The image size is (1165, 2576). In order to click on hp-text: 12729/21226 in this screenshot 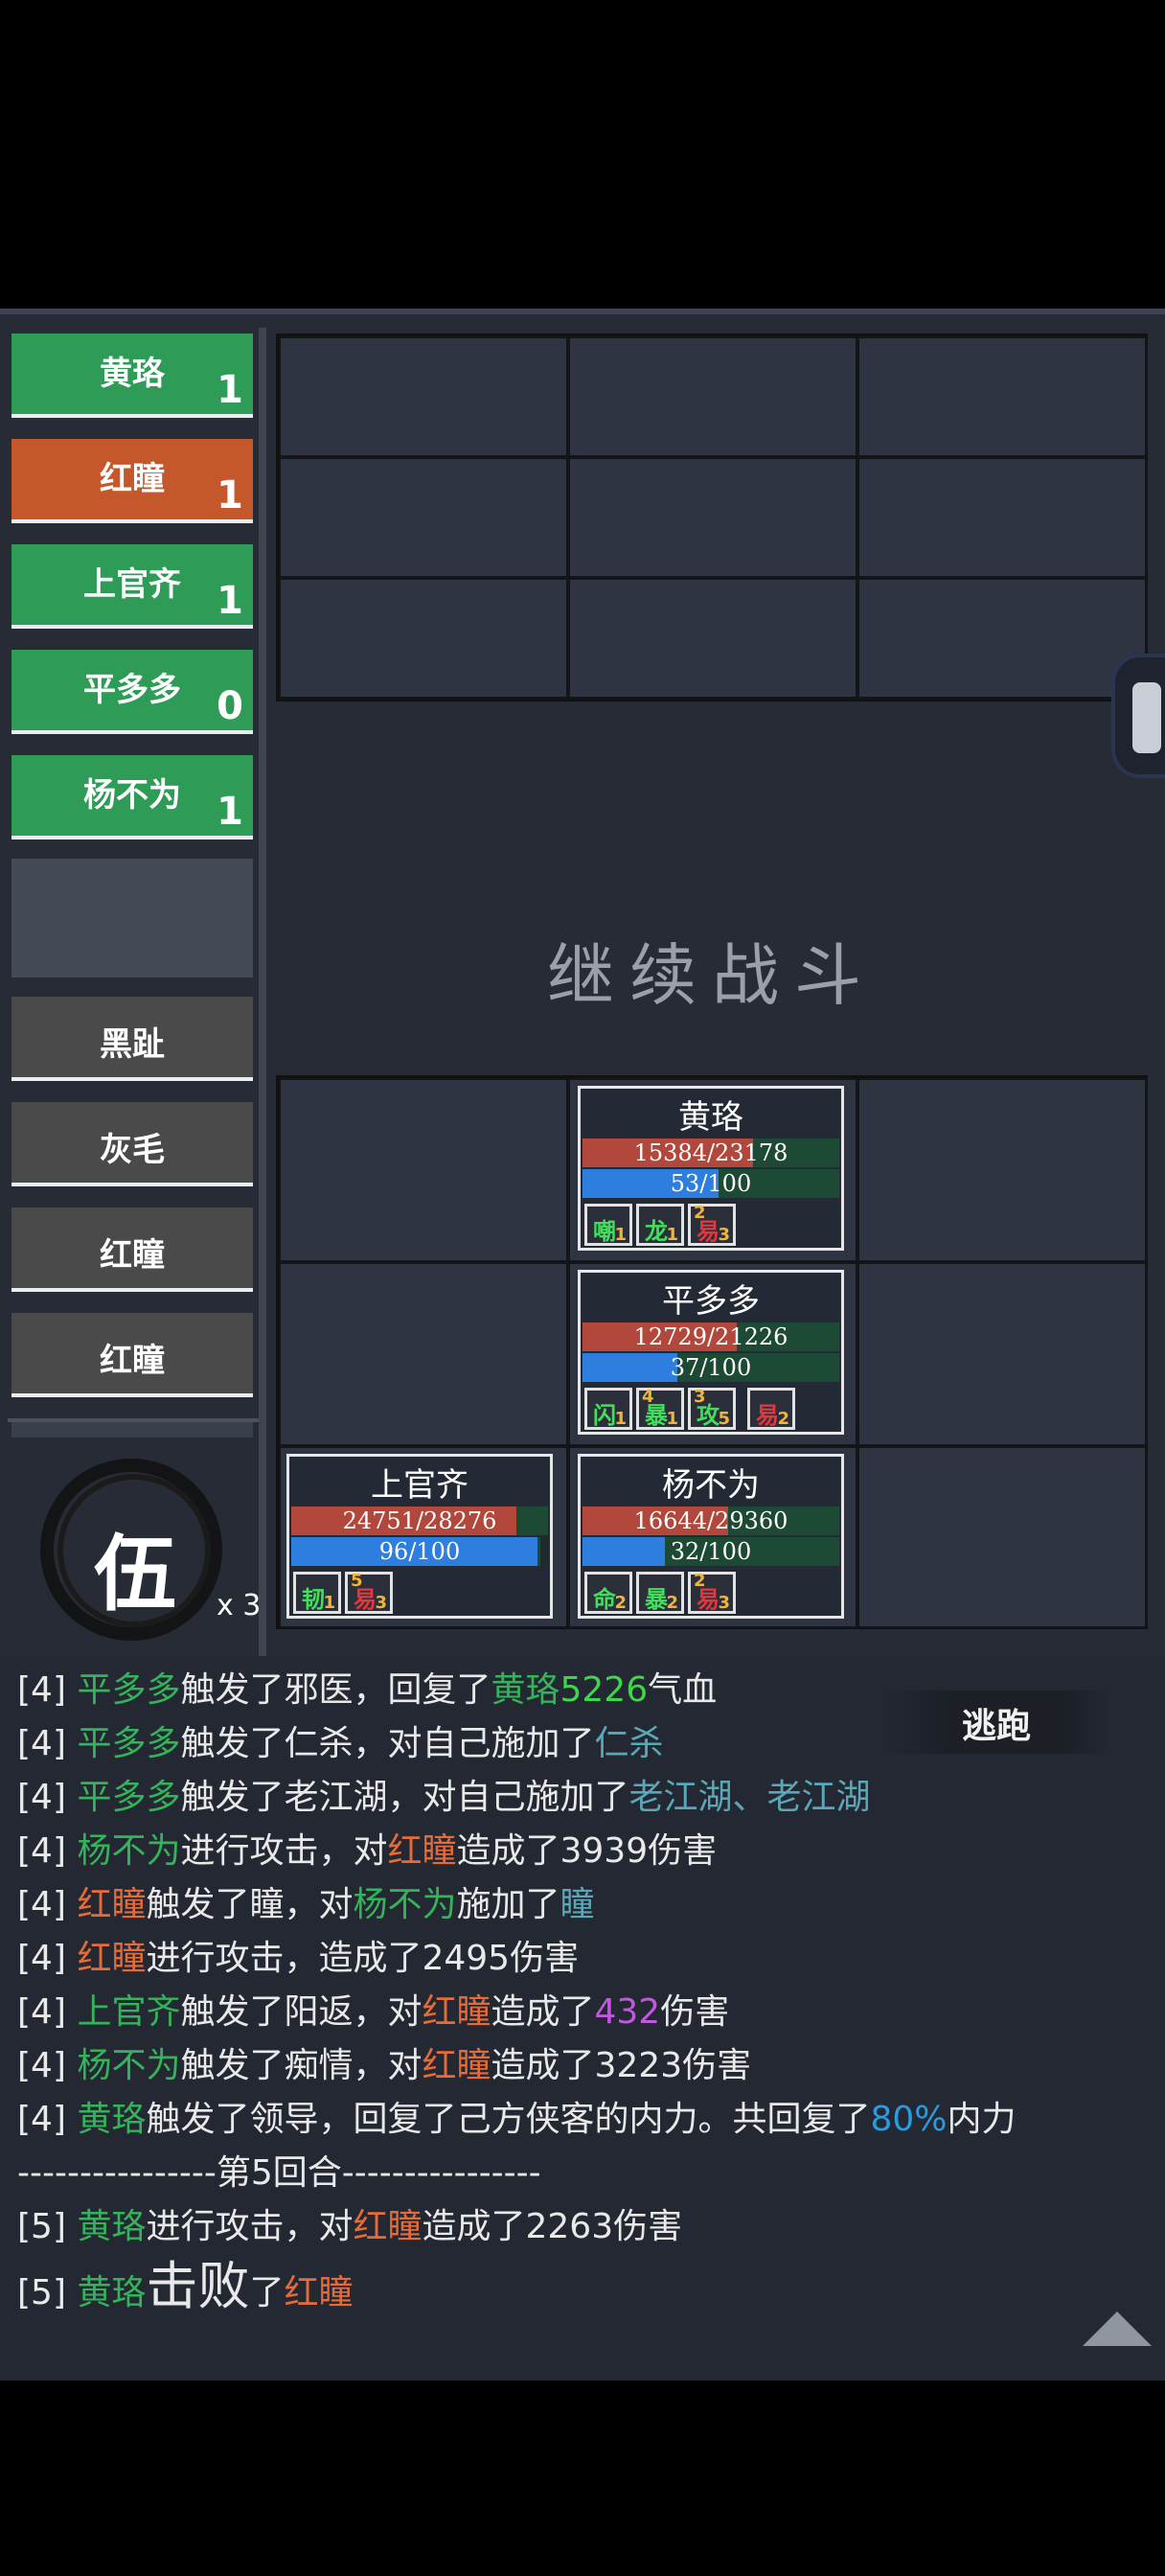, I will do `click(711, 1336)`.